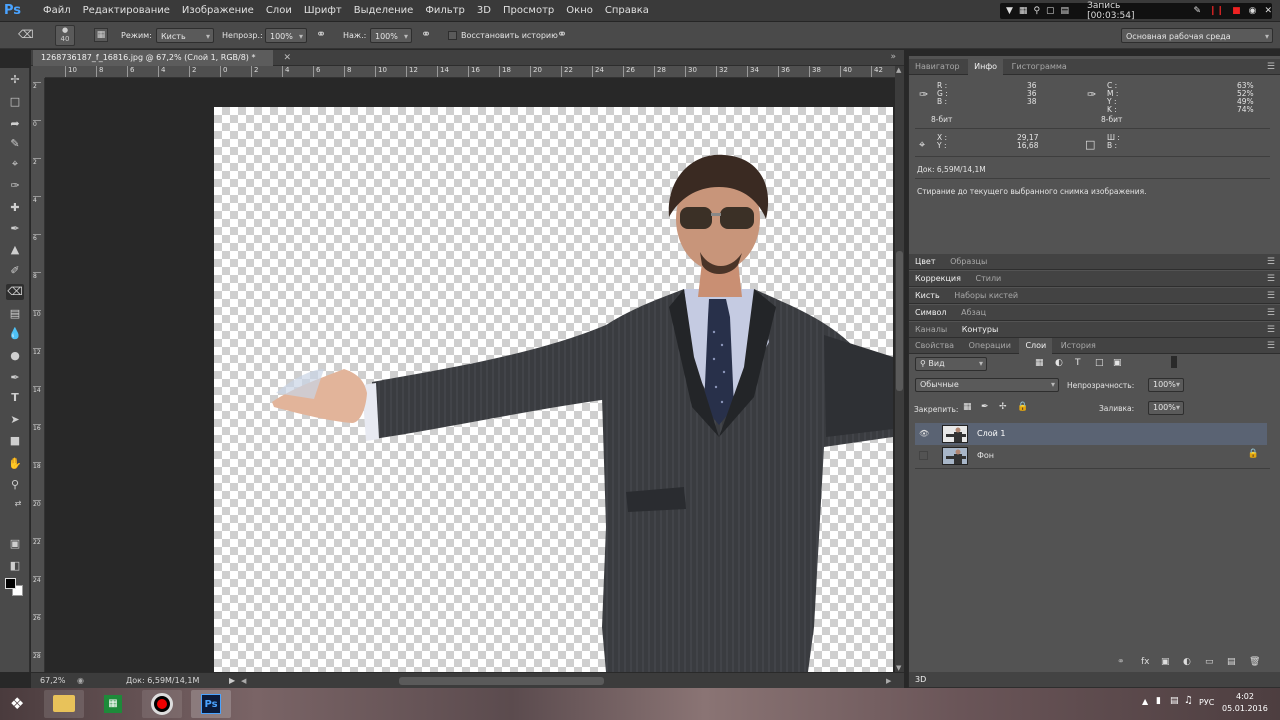 Image resolution: width=1280 pixels, height=720 pixels. What do you see at coordinates (1091, 434) in the screenshot?
I see `layer-row-layer1: 👁 Слой 1` at bounding box center [1091, 434].